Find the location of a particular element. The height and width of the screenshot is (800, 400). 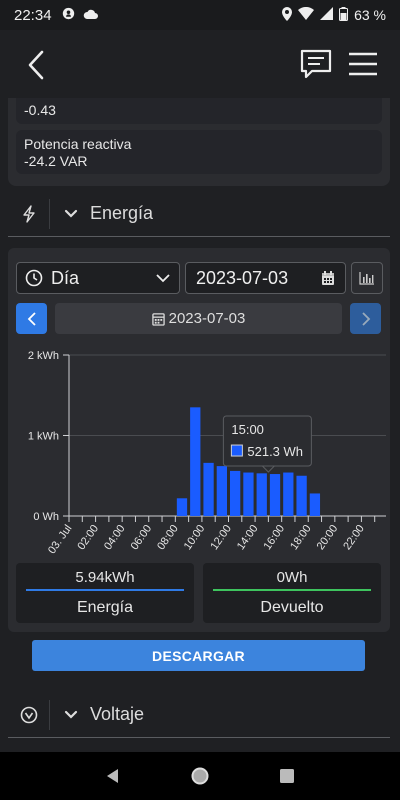

x-tick-label: 03. Jul is located at coordinates (60, 539).